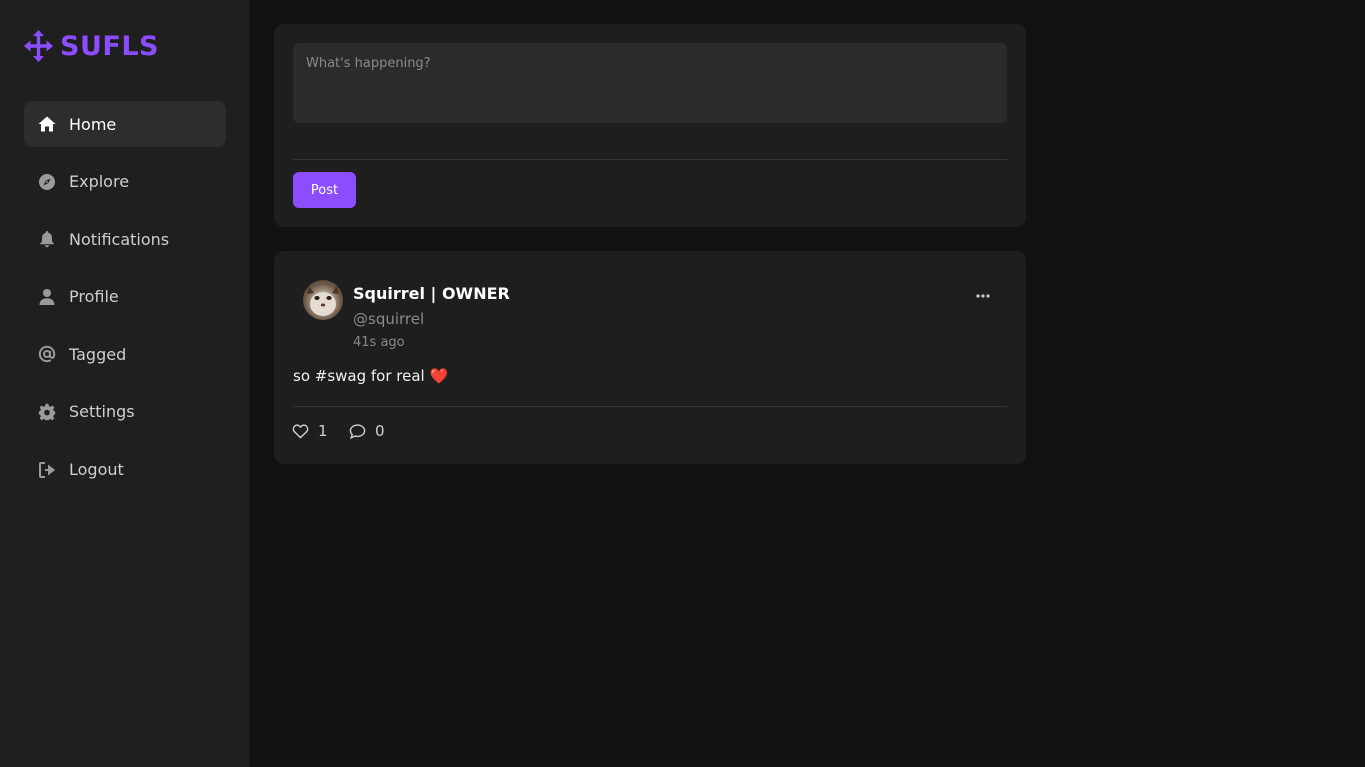 Image resolution: width=1365 pixels, height=767 pixels. Describe the element at coordinates (650, 125) in the screenshot. I see `post-composer: Post` at that location.